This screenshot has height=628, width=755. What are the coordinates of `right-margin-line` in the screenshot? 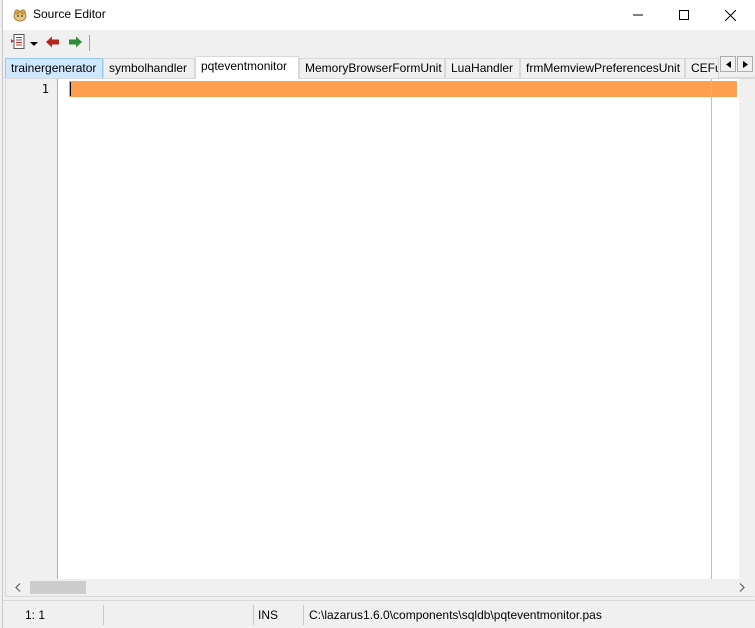 It's located at (711, 329).